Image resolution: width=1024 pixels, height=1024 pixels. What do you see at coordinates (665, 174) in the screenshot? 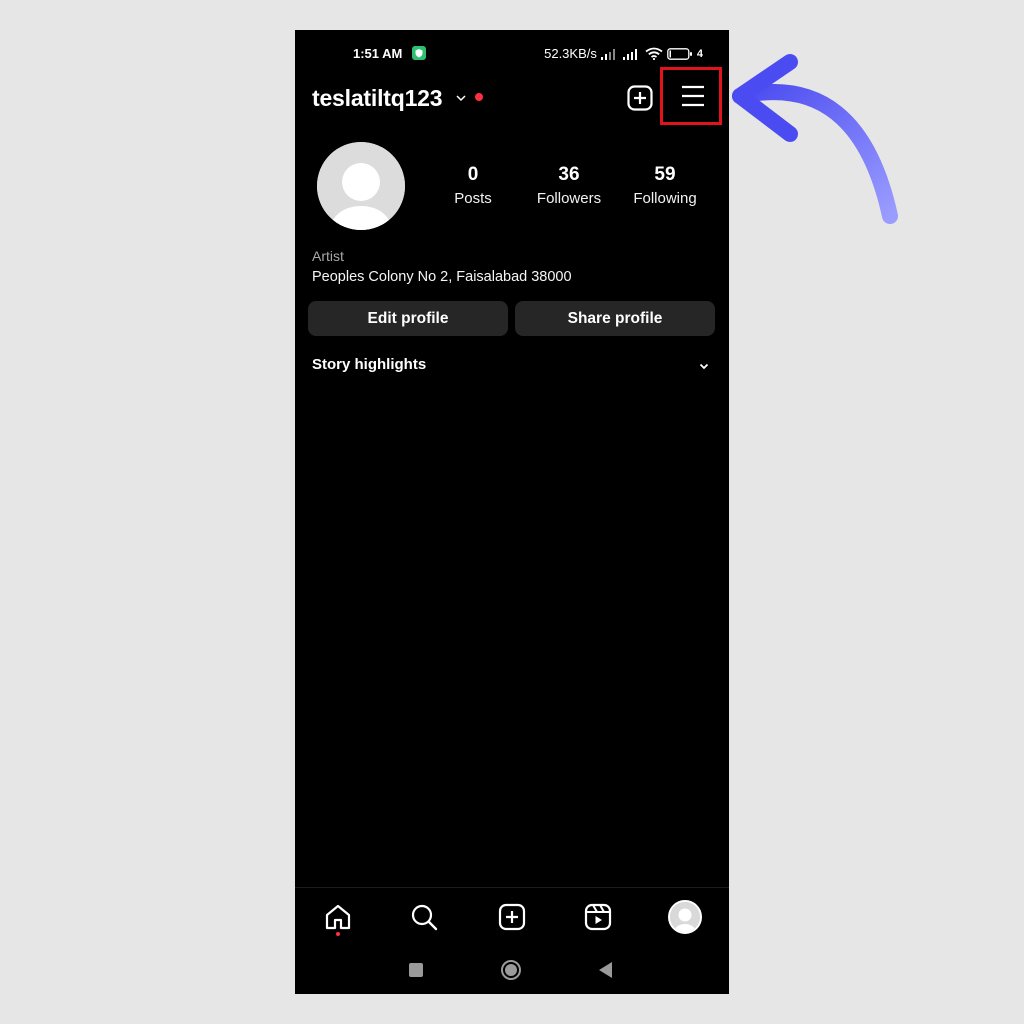
I see `stat-value: 59` at bounding box center [665, 174].